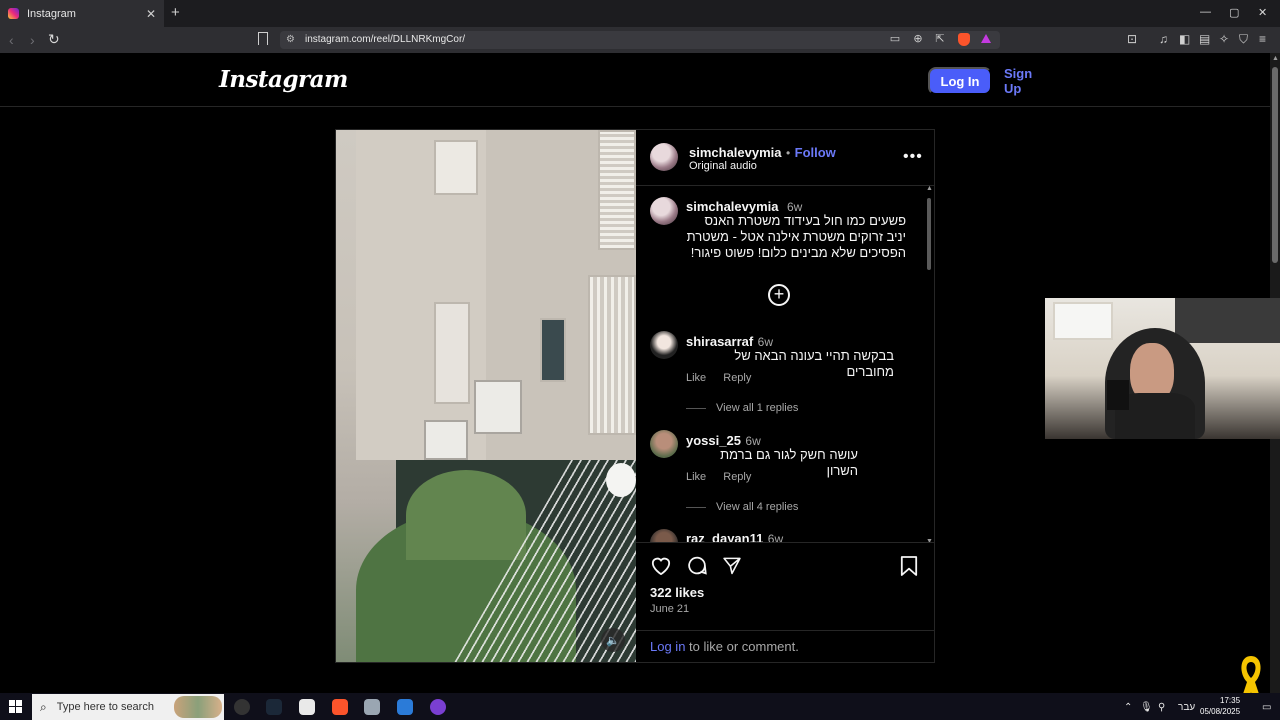 The width and height of the screenshot is (1280, 720). I want to click on vpn-icon: ⛉, so click(1243, 39).